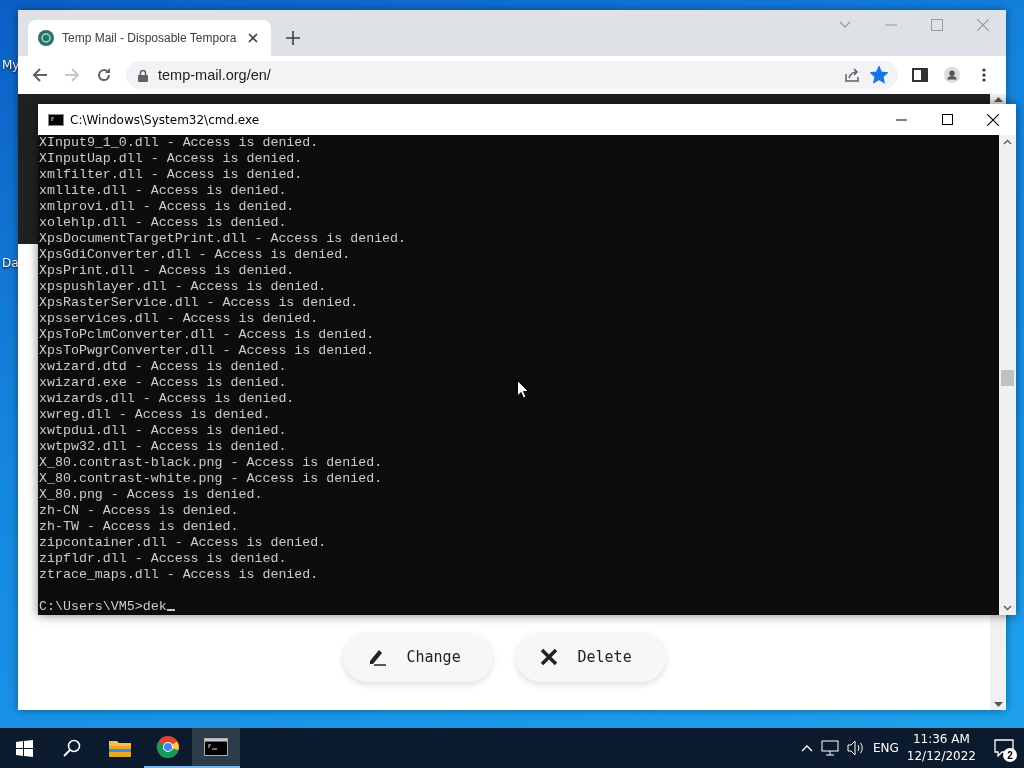 The height and width of the screenshot is (768, 1024). I want to click on desktop-icon-label: My, so click(11, 65).